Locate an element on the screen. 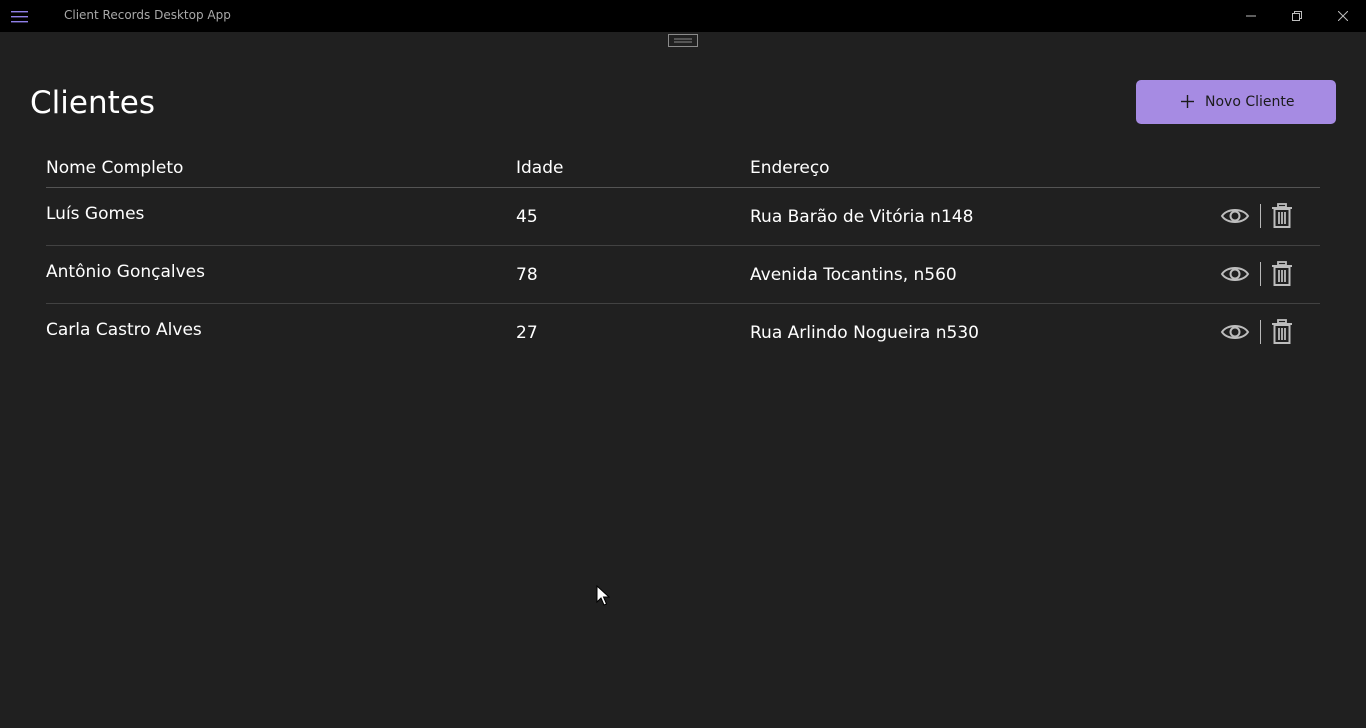  client-name: Carla Castro Alves is located at coordinates (124, 330).